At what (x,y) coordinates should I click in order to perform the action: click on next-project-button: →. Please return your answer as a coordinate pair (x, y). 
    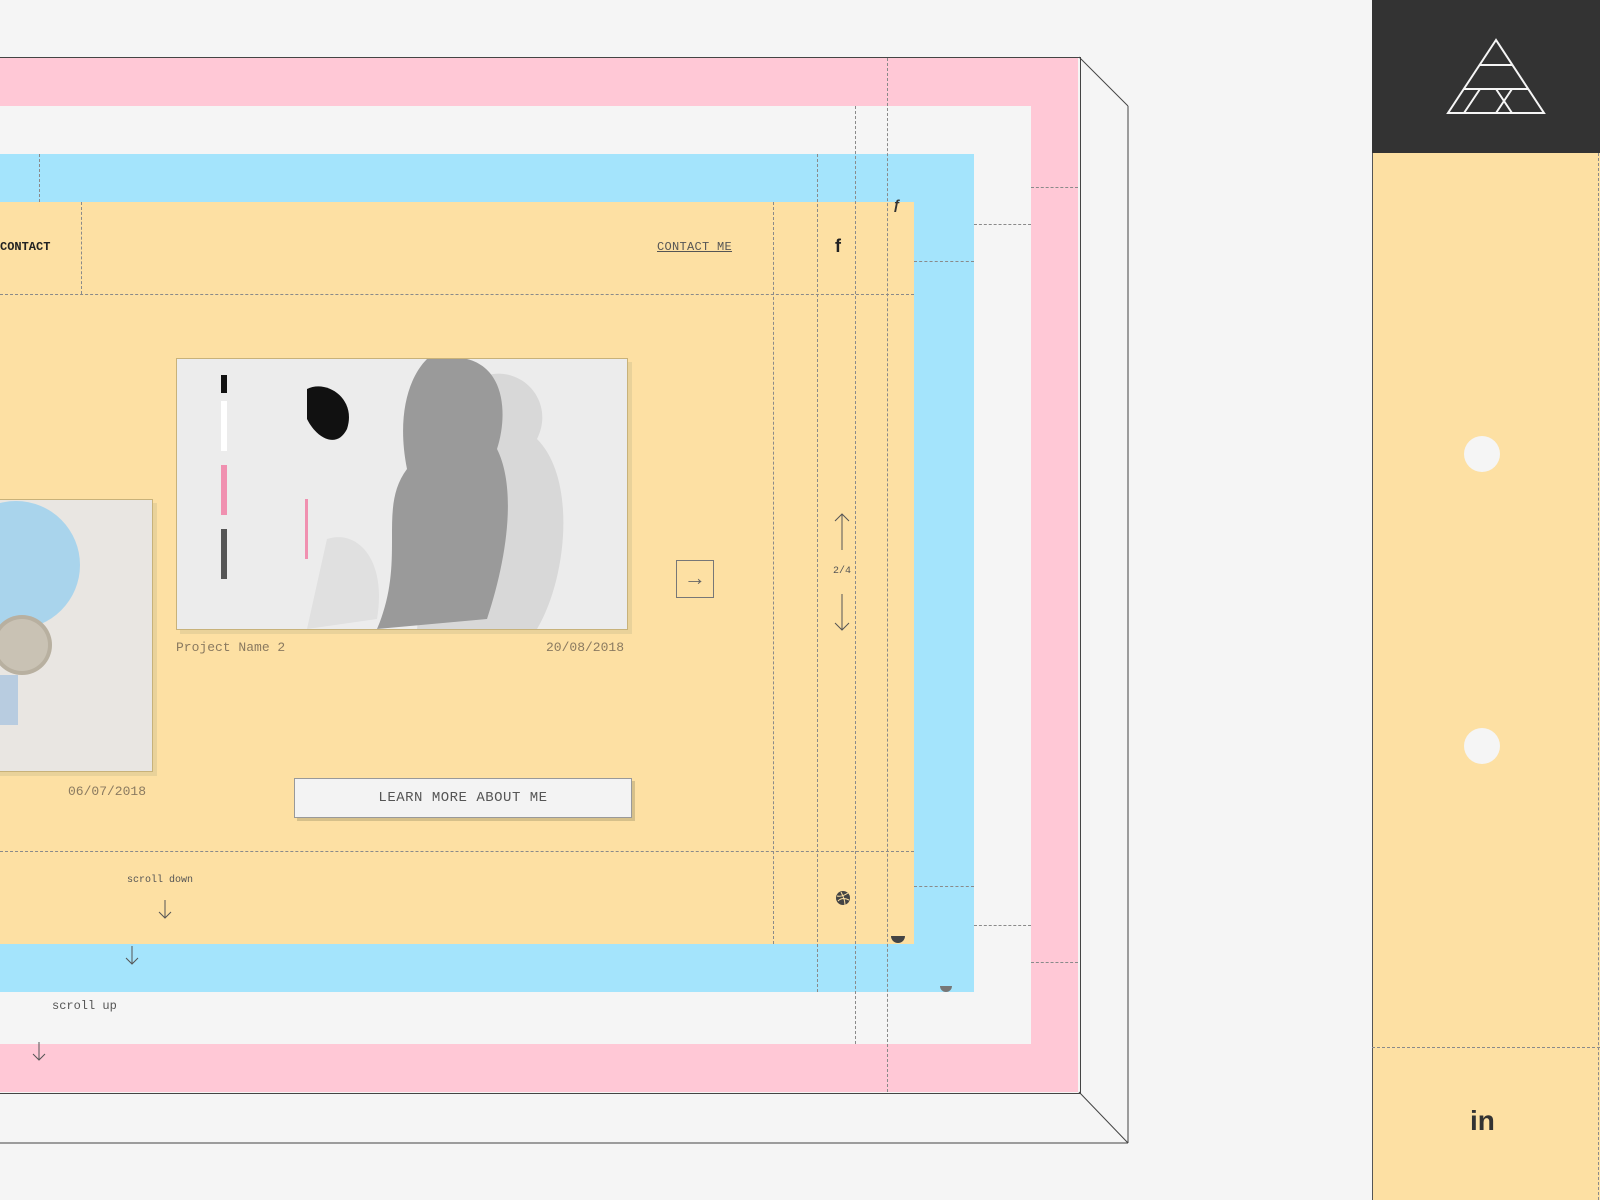
    Looking at the image, I should click on (695, 579).